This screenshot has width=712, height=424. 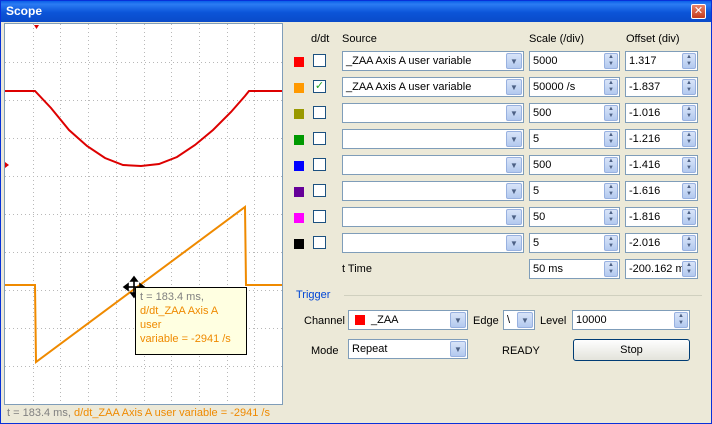 What do you see at coordinates (661, 191) in the screenshot?
I see `offset-spinner: -1.616 ▲ ▼` at bounding box center [661, 191].